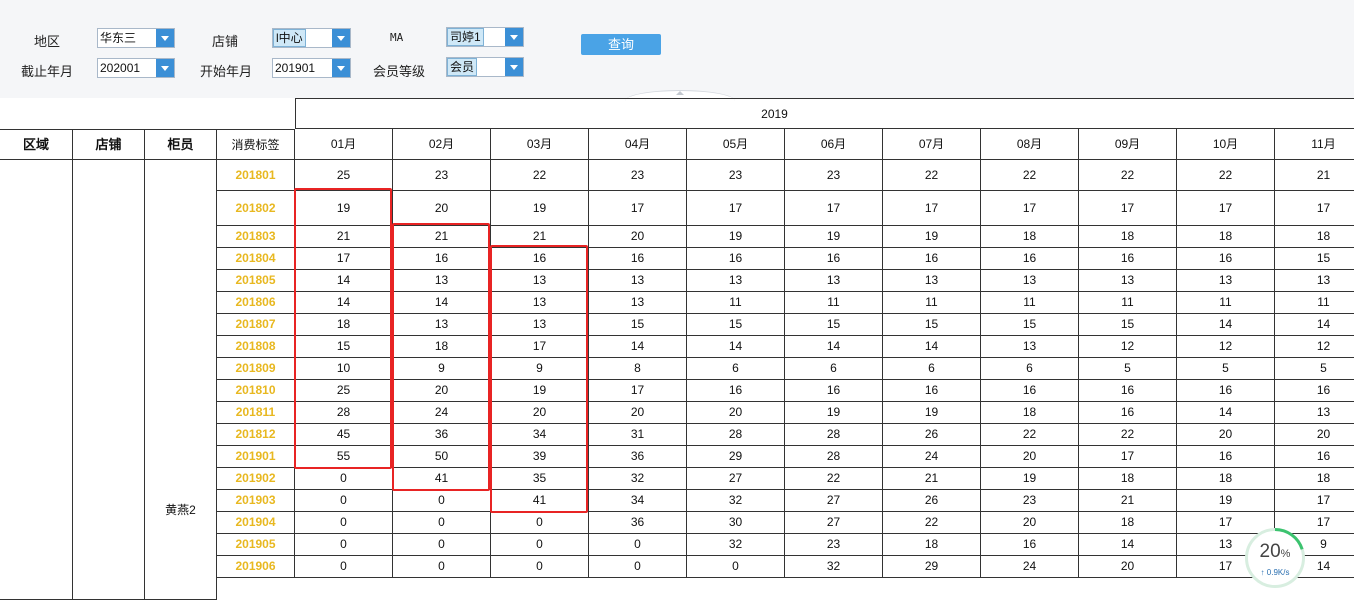 This screenshot has height=600, width=1354. I want to click on end-month-select-value: 202001, so click(120, 68).